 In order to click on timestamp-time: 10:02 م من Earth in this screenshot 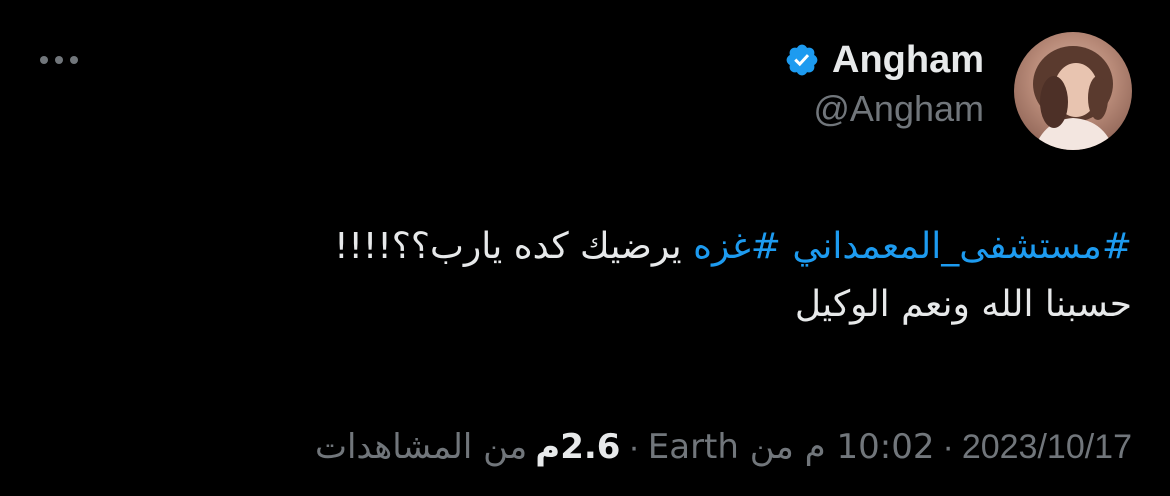, I will do `click(791, 447)`.